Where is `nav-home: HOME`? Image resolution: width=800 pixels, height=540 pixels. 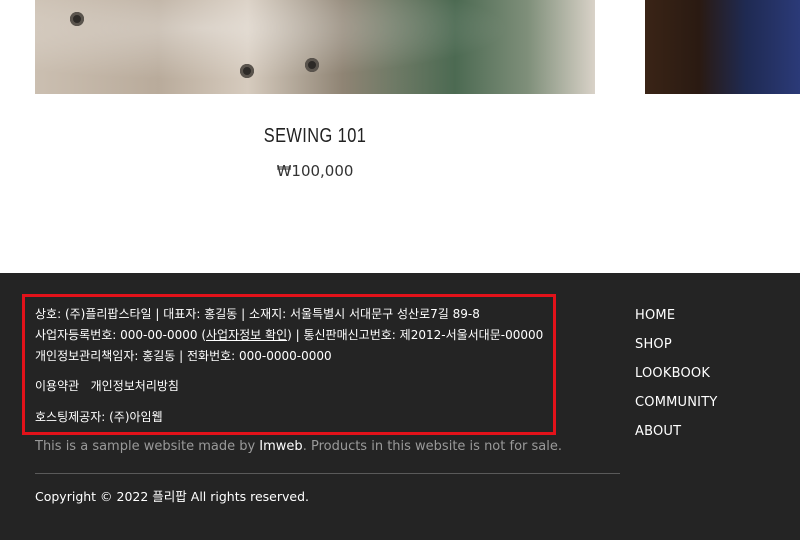 nav-home: HOME is located at coordinates (676, 321).